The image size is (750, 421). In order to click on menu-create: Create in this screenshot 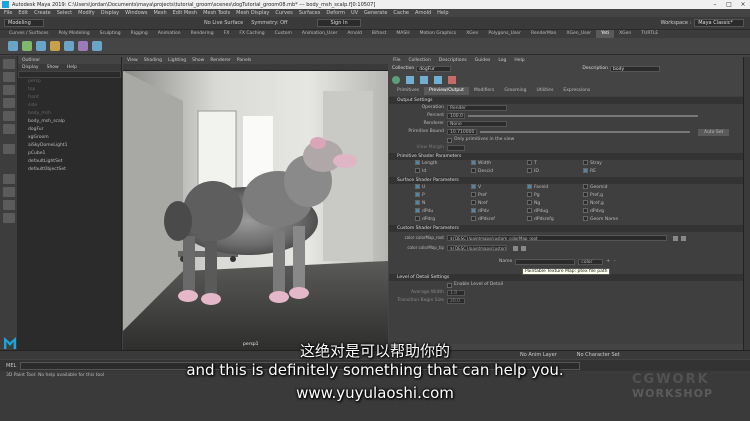, I will do `click(42, 13)`.